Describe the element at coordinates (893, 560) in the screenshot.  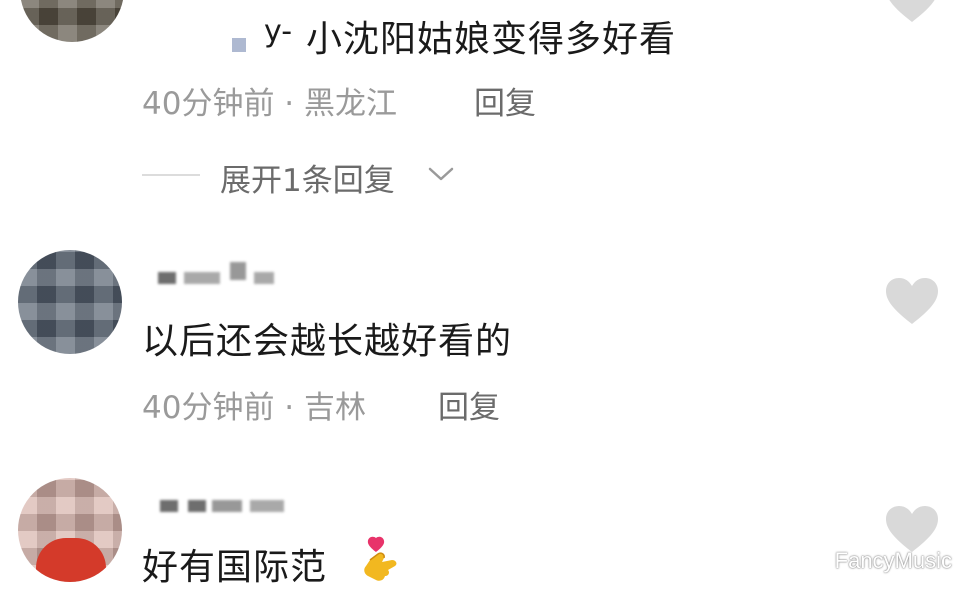
I see `watermark: FancyMusic` at that location.